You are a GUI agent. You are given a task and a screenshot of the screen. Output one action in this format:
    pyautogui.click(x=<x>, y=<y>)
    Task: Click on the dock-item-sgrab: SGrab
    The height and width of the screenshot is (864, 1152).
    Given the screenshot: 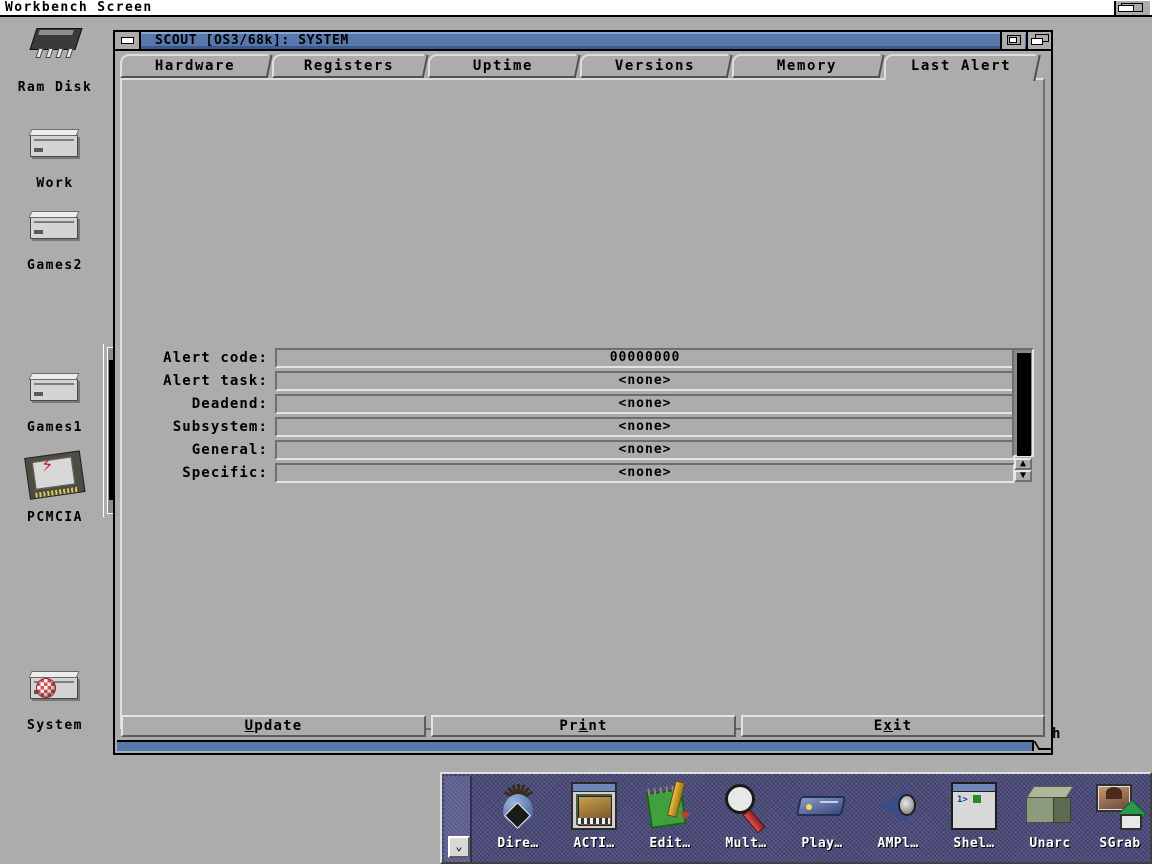 What is the action you would take?
    pyautogui.click(x=1117, y=820)
    